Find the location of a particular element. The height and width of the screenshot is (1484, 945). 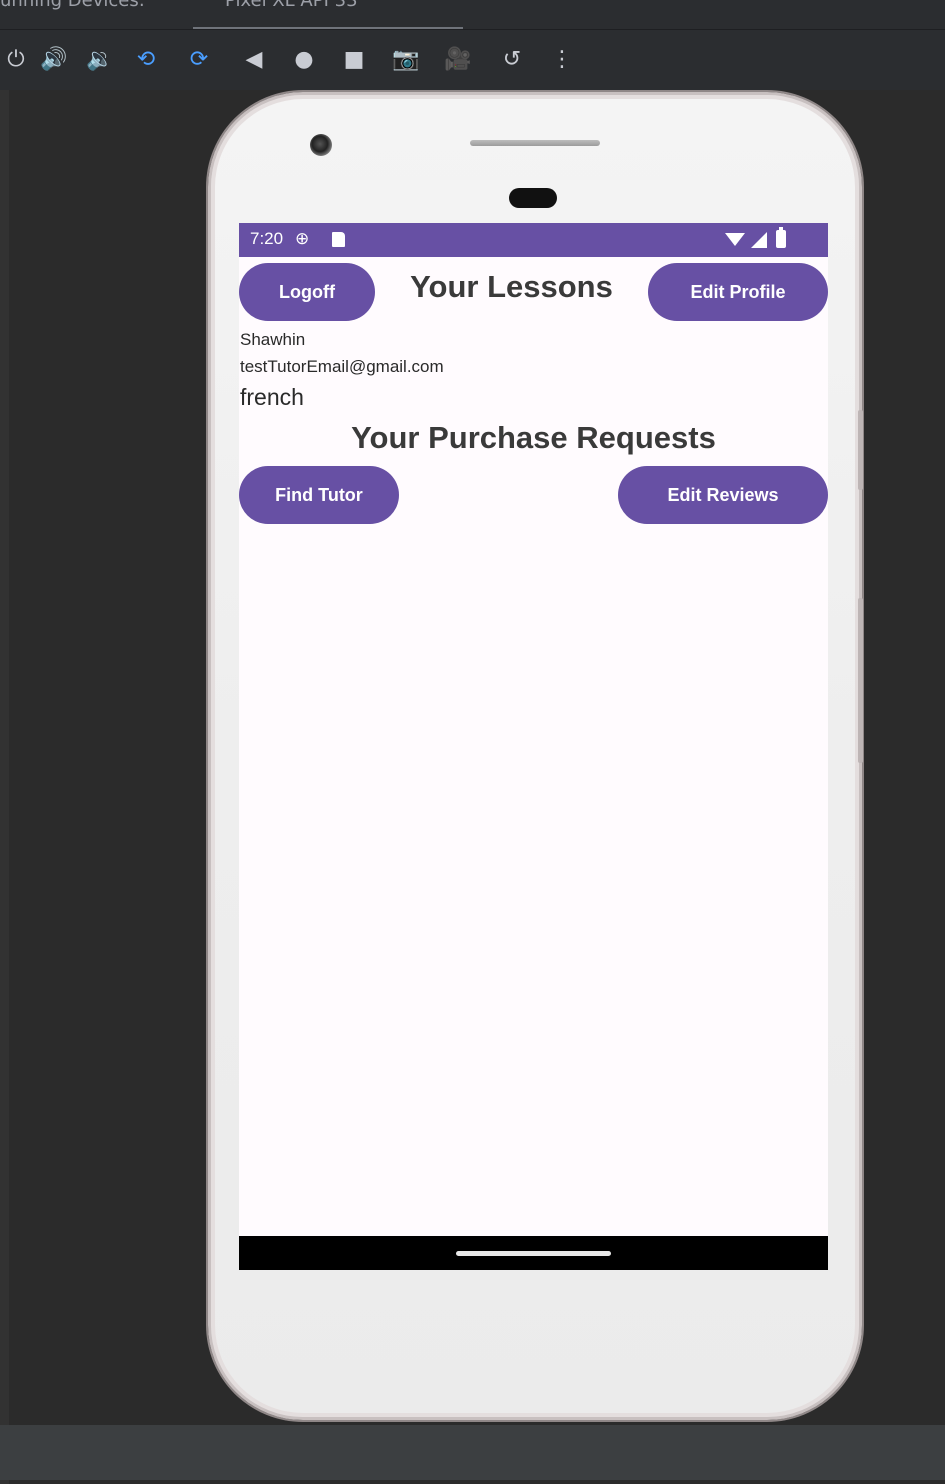

logoff-button: Logoff is located at coordinates (307, 292).